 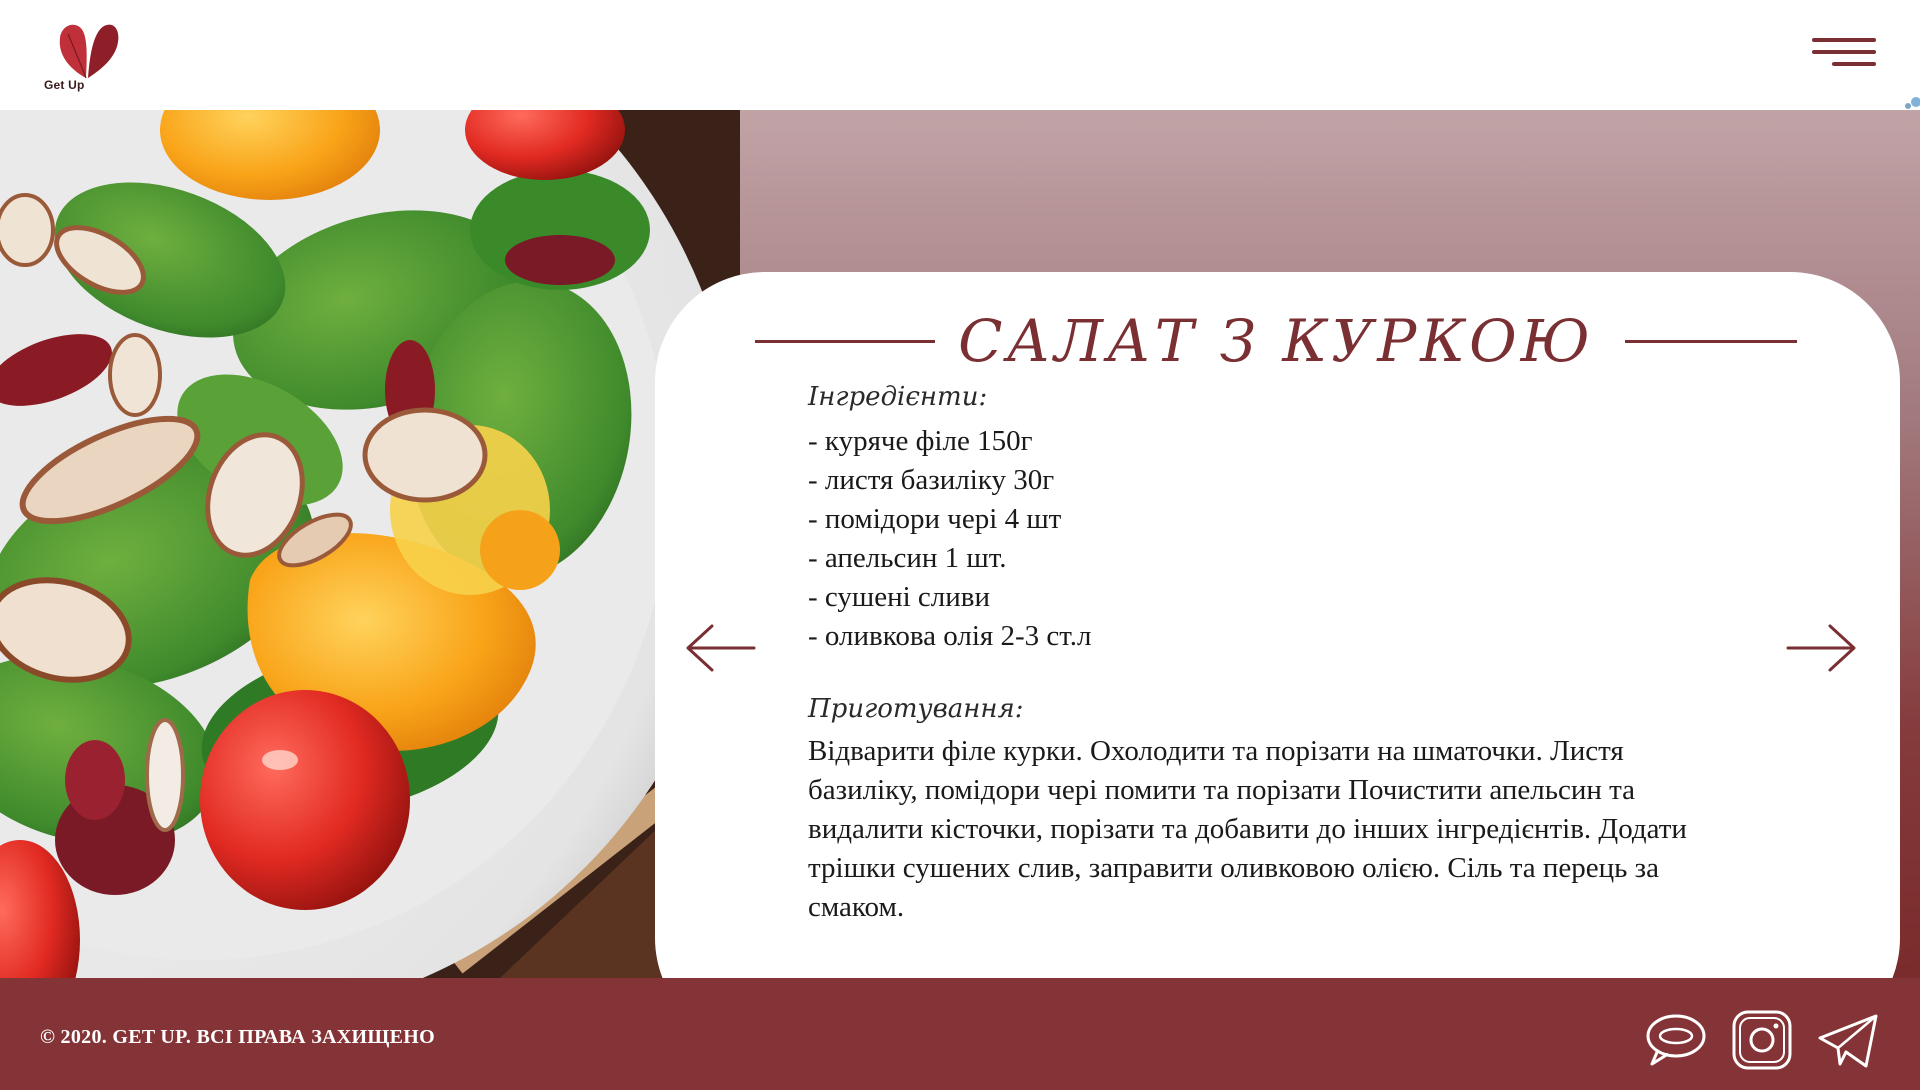 I want to click on preparation-label: Приготування:, so click(x=916, y=709).